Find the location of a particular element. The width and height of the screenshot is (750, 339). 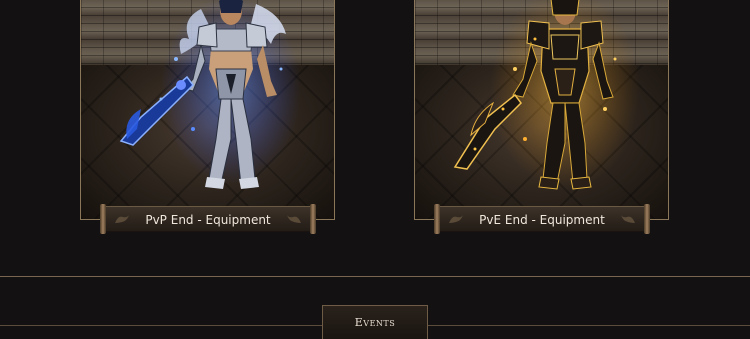

pvp-equipment-banner: PvP End - Equipment is located at coordinates (208, 219).